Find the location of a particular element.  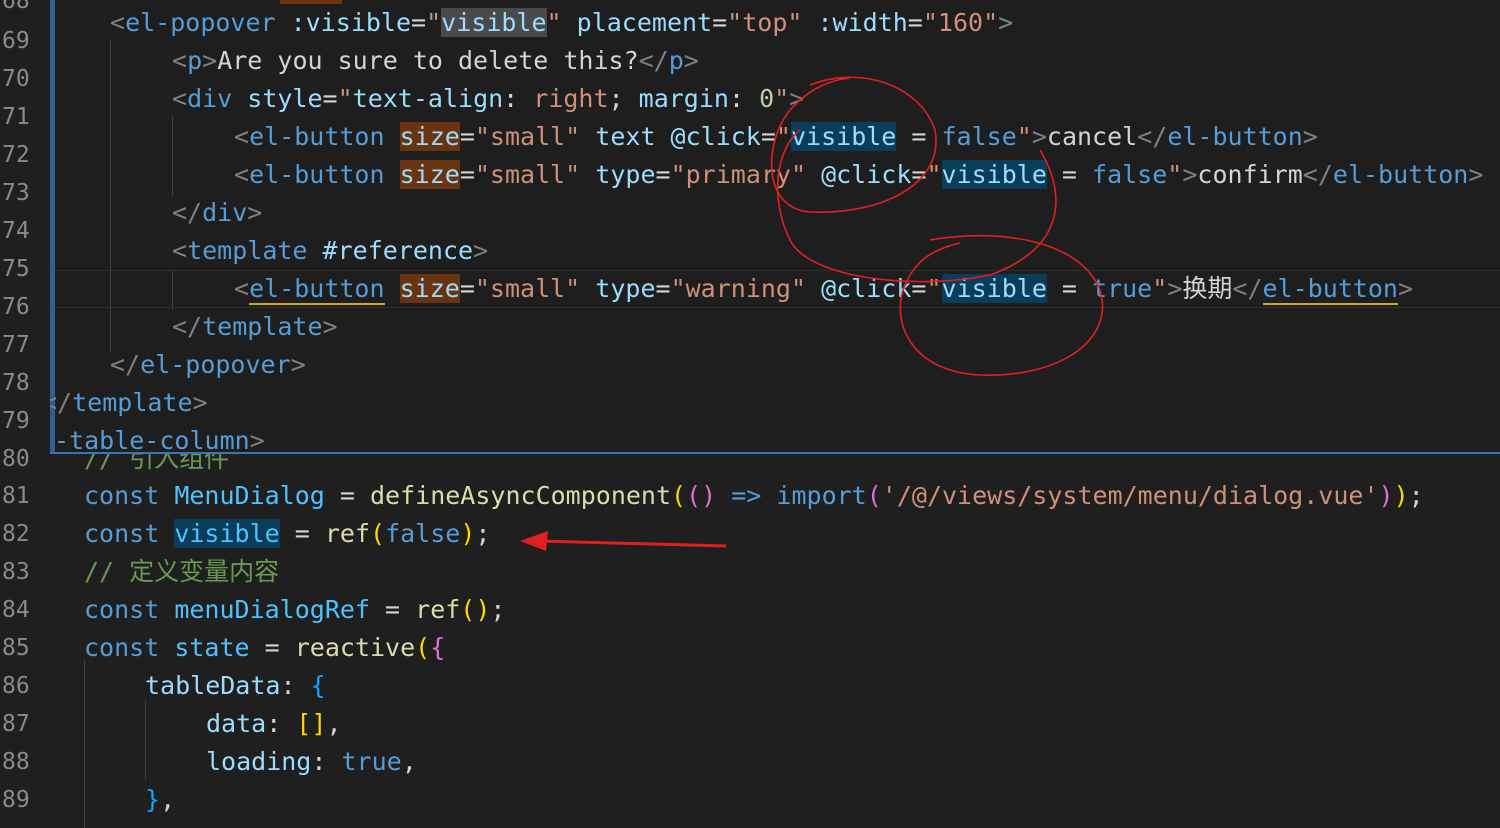

line-number: 78 is located at coordinates (16, 383).